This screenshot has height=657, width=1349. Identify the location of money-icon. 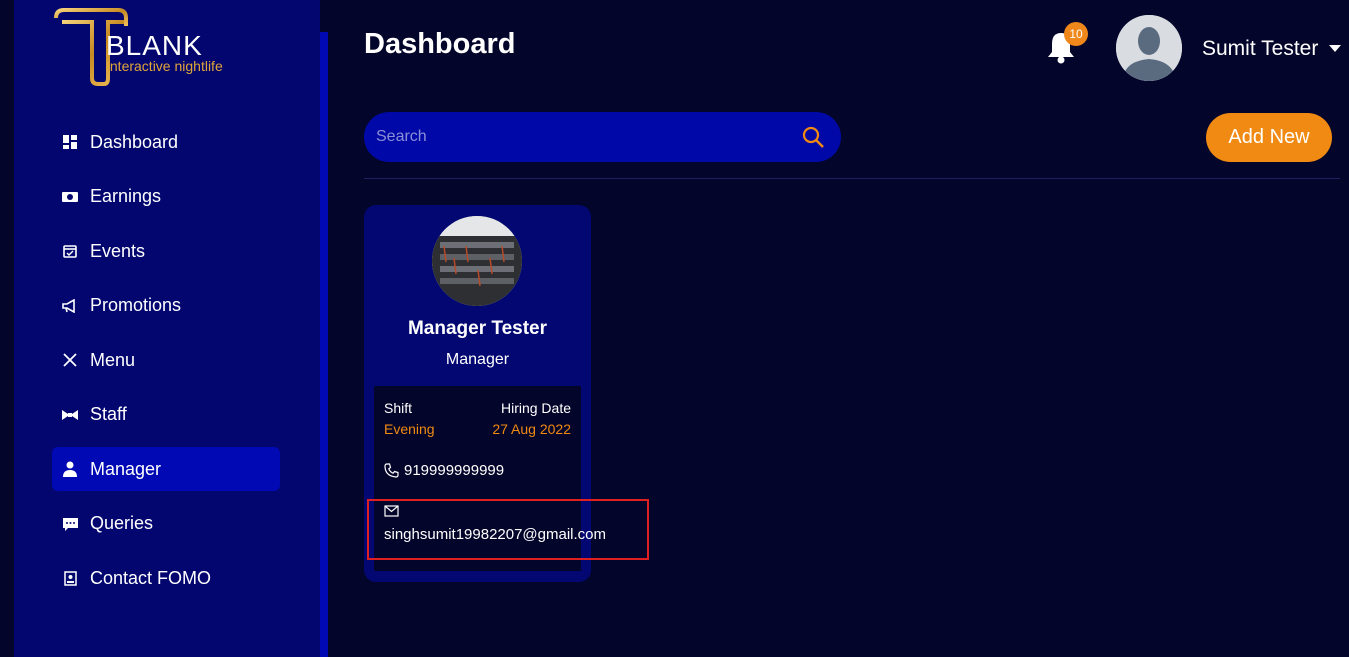
(70, 197).